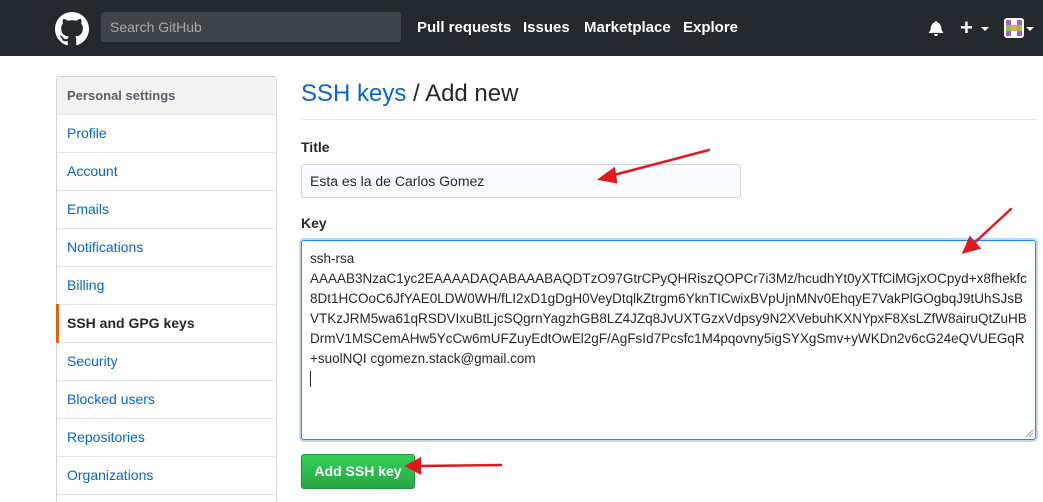  I want to click on ssh-keys-breadcrumb-link: SSH keys, so click(353, 93).